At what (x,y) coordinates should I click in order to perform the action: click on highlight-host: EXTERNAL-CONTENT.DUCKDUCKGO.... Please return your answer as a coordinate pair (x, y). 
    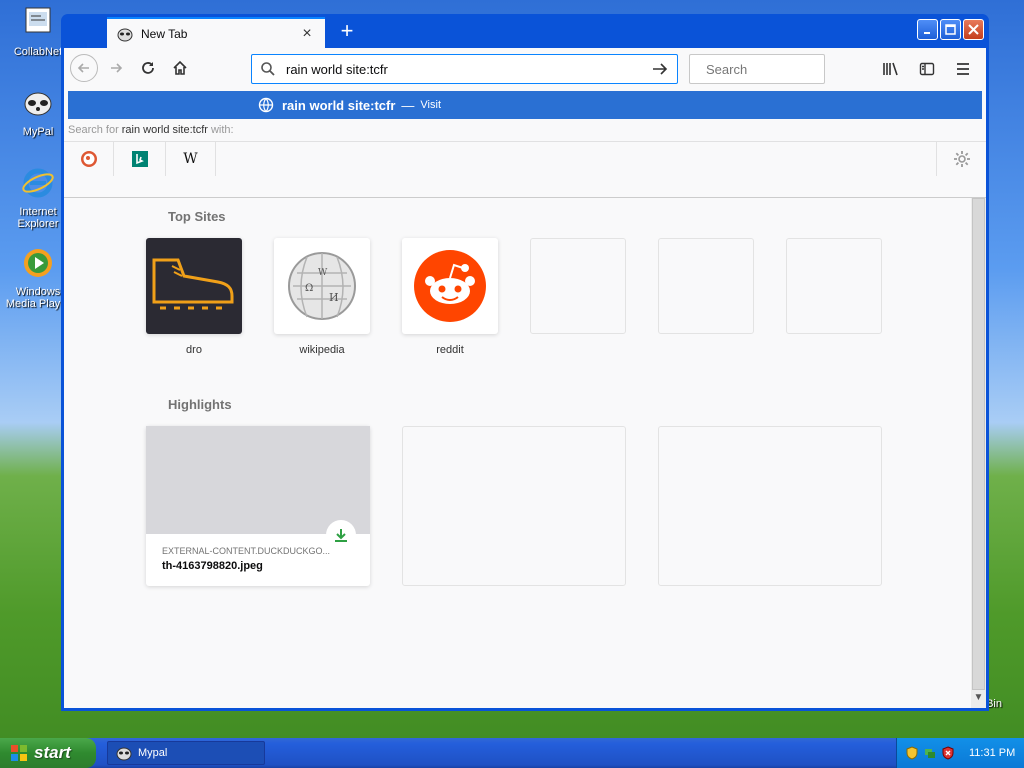
    Looking at the image, I should click on (246, 551).